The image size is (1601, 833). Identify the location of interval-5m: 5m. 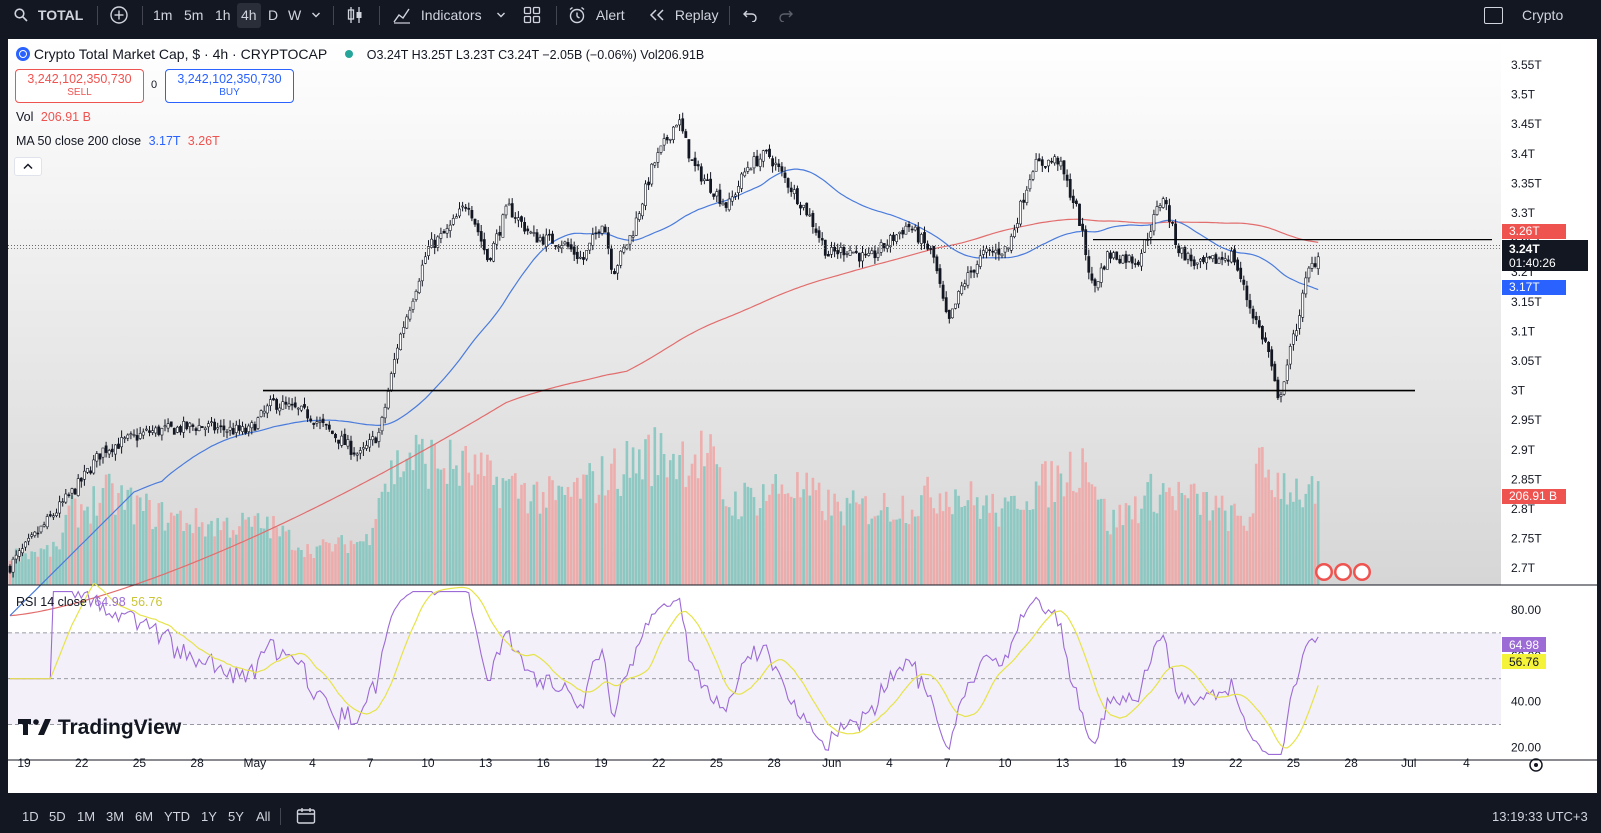
(193, 15).